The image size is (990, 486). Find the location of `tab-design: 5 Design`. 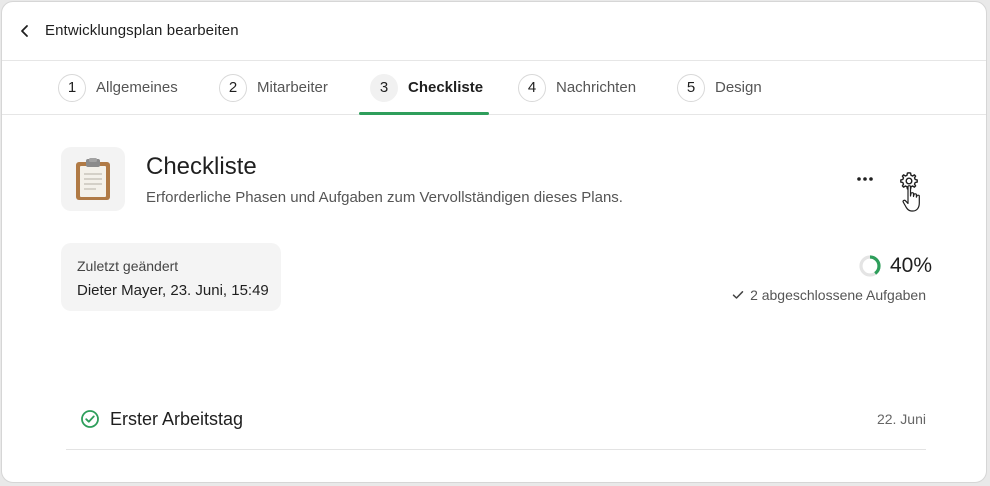

tab-design: 5 Design is located at coordinates (719, 87).